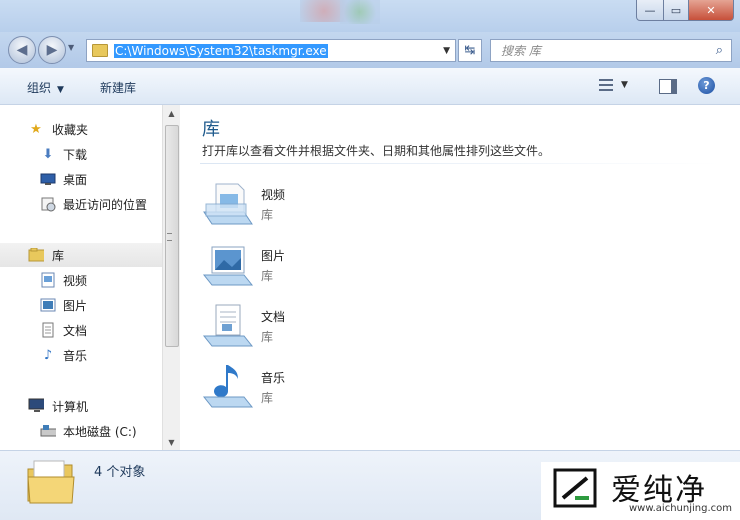 This screenshot has height=520, width=740. Describe the element at coordinates (48, 355) in the screenshot. I see `music-icon: ♪` at that location.